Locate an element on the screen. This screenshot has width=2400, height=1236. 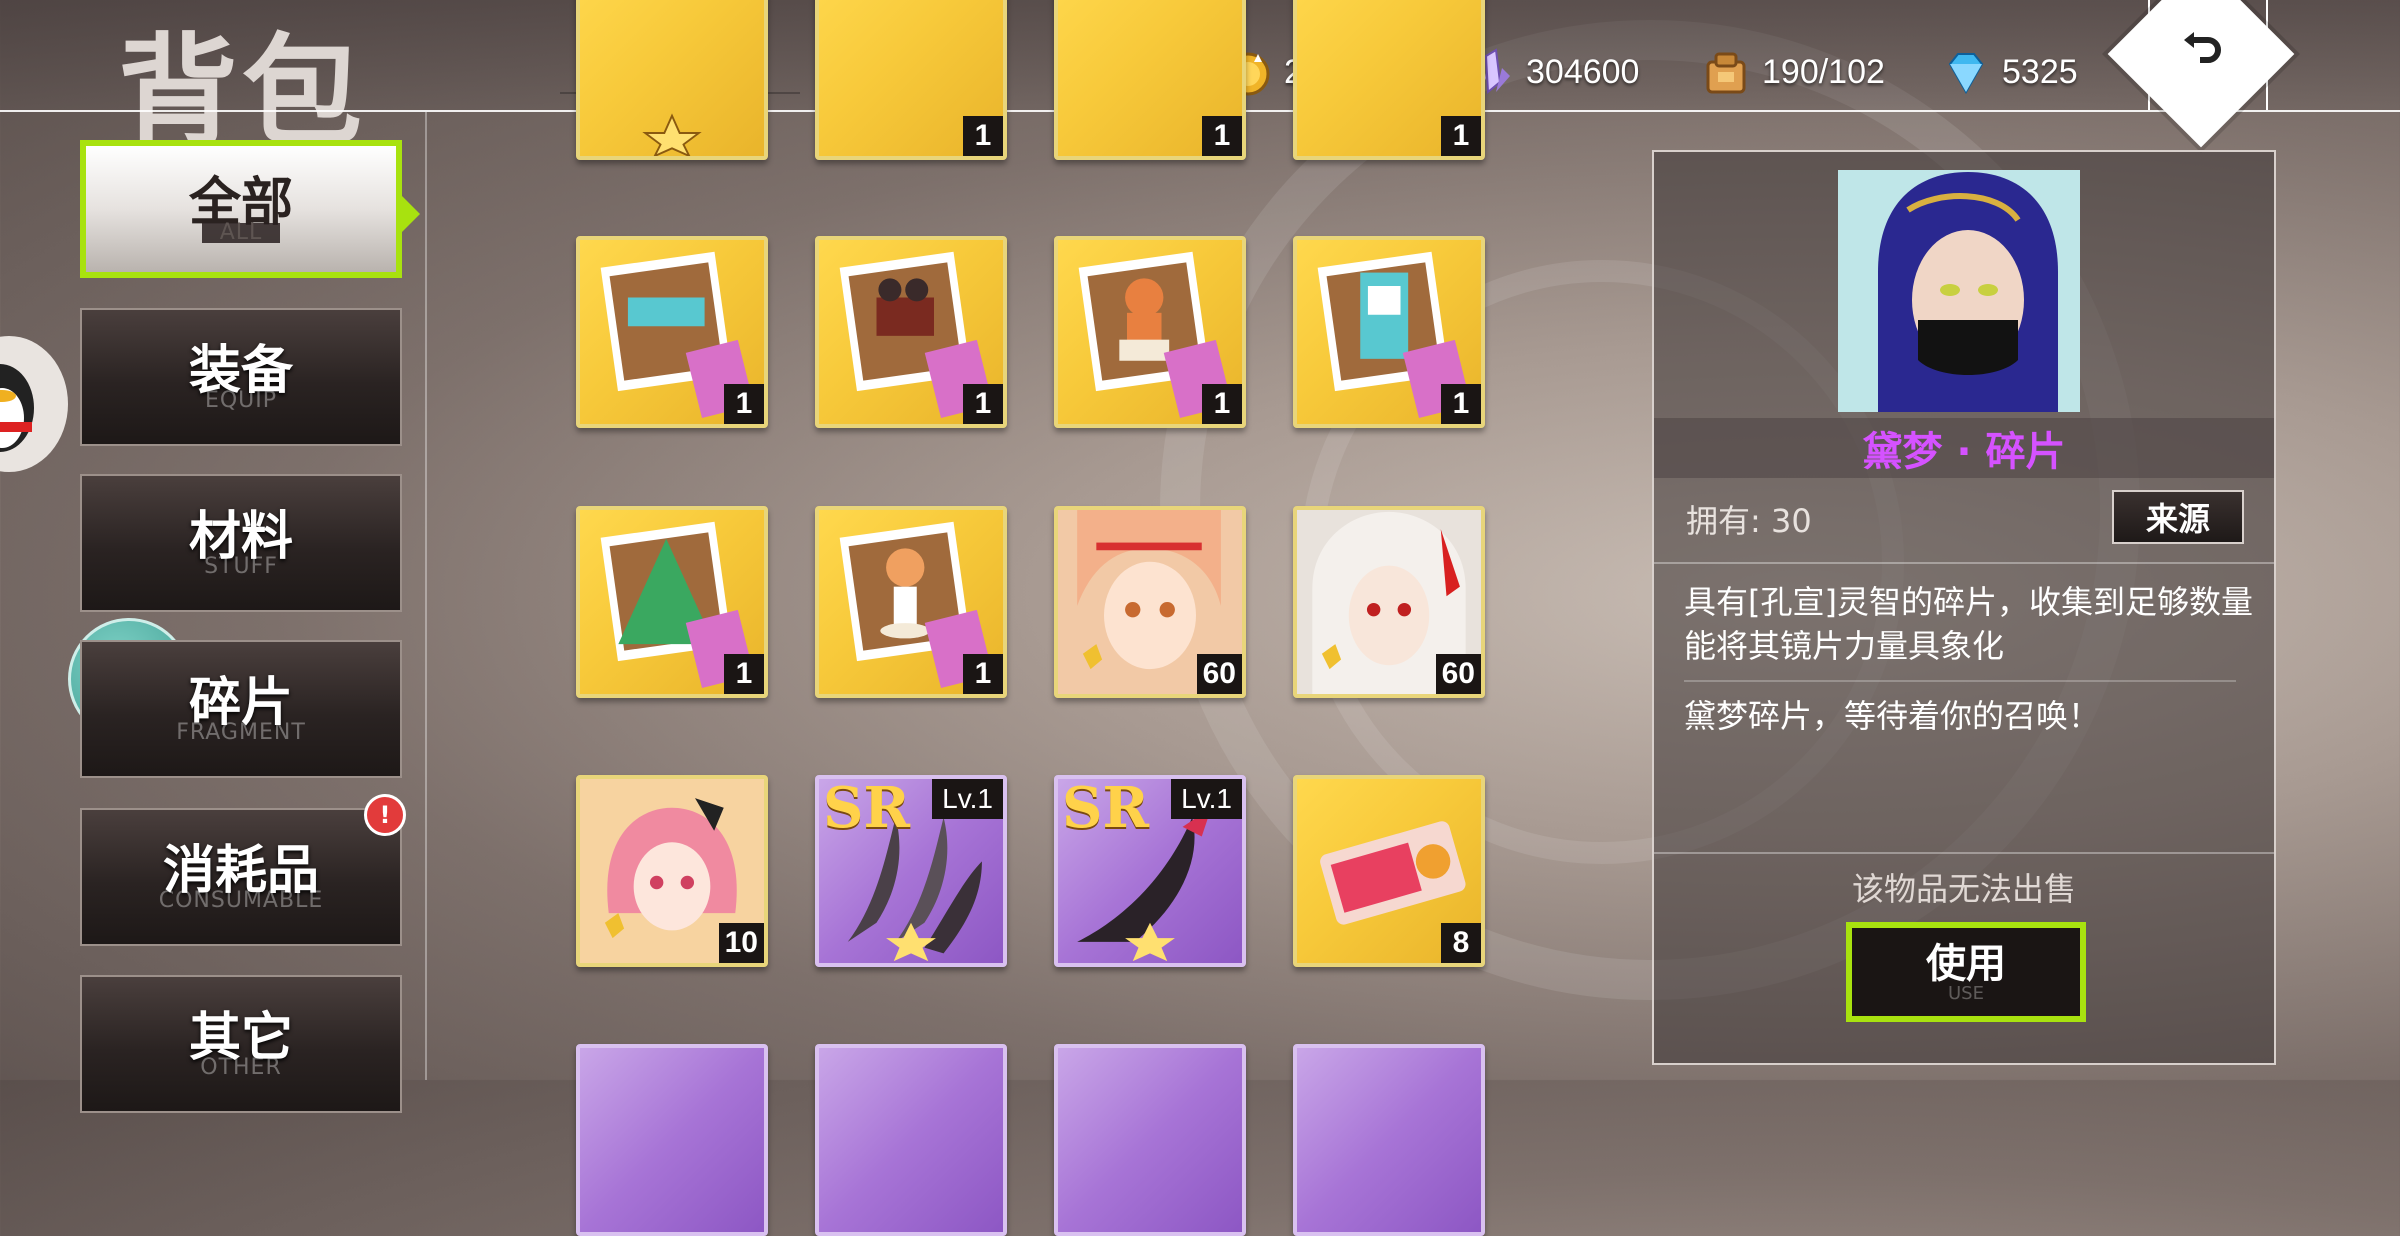
crystal-resource: 304600 is located at coordinates (1552, 72).